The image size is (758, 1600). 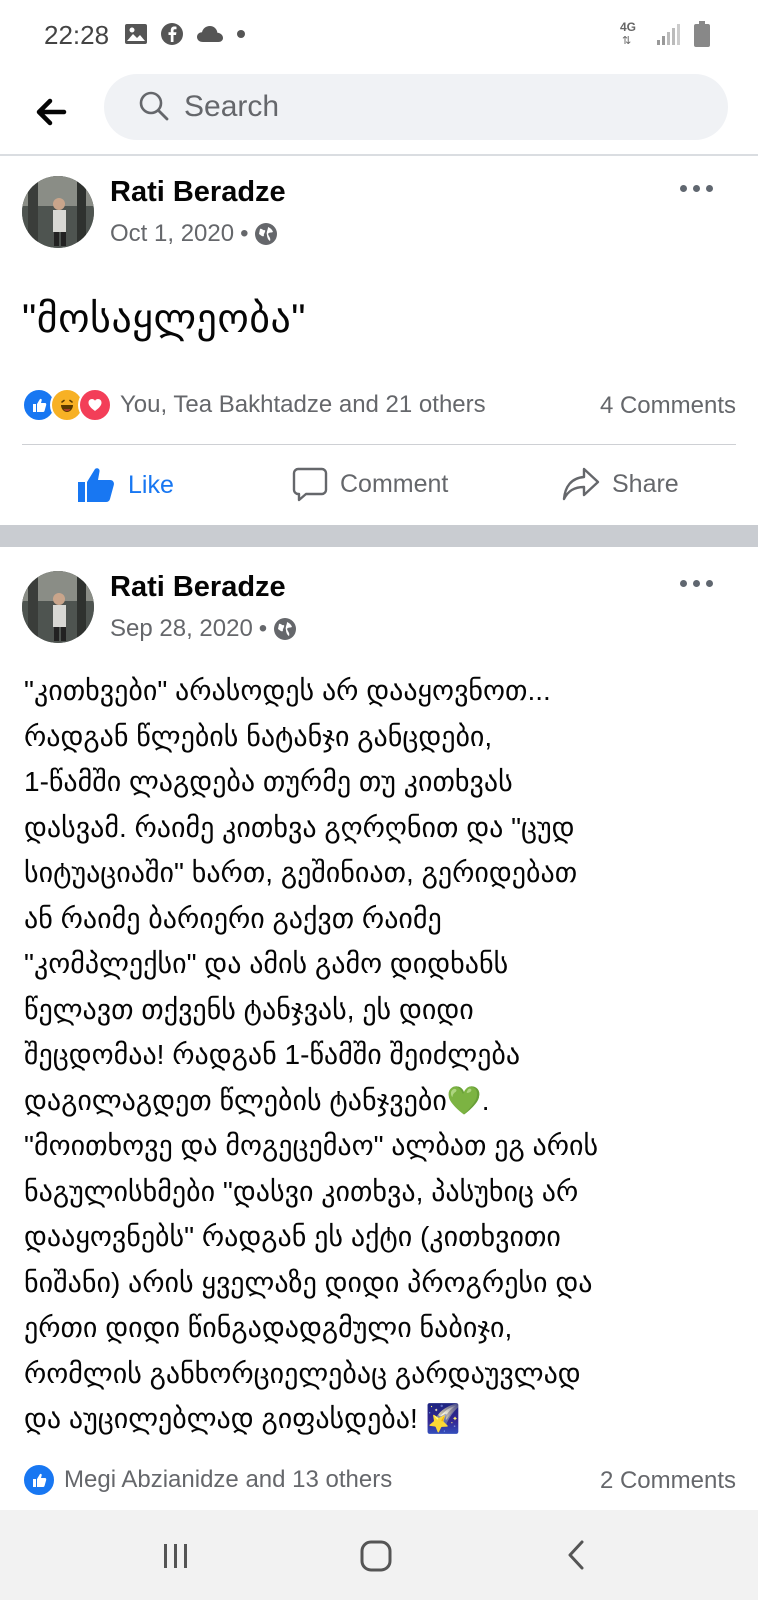 I want to click on post-date: Oct 1, 2020, so click(x=172, y=234).